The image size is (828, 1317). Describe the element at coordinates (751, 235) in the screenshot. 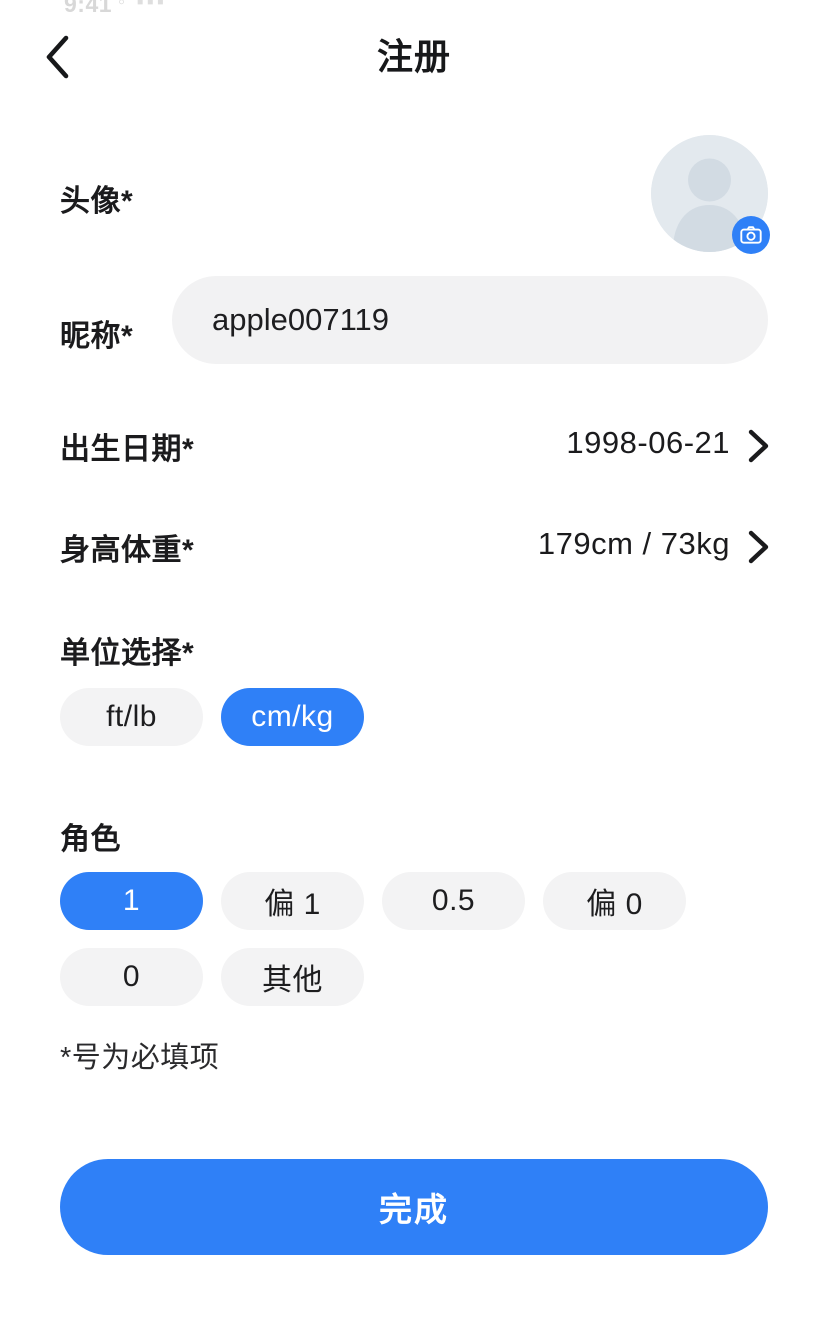

I see `camera-icon` at that location.